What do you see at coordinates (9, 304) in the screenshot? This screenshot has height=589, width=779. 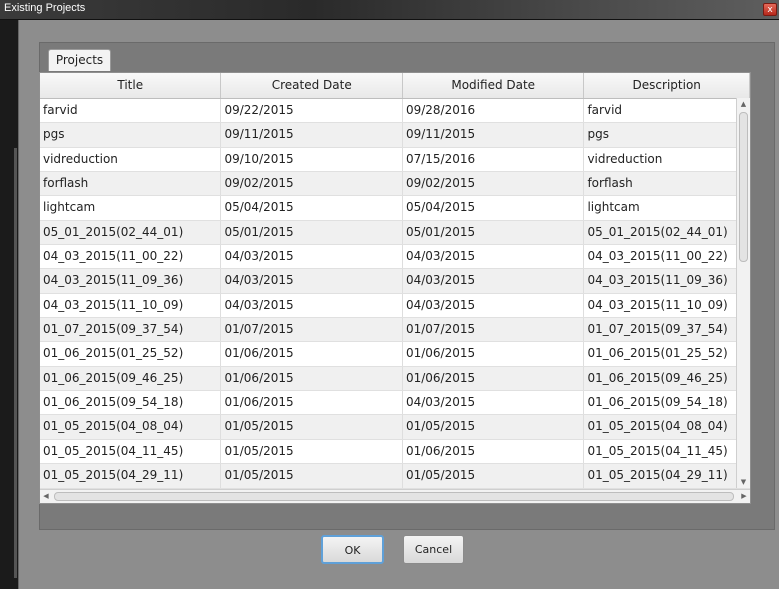 I see `background-strip` at bounding box center [9, 304].